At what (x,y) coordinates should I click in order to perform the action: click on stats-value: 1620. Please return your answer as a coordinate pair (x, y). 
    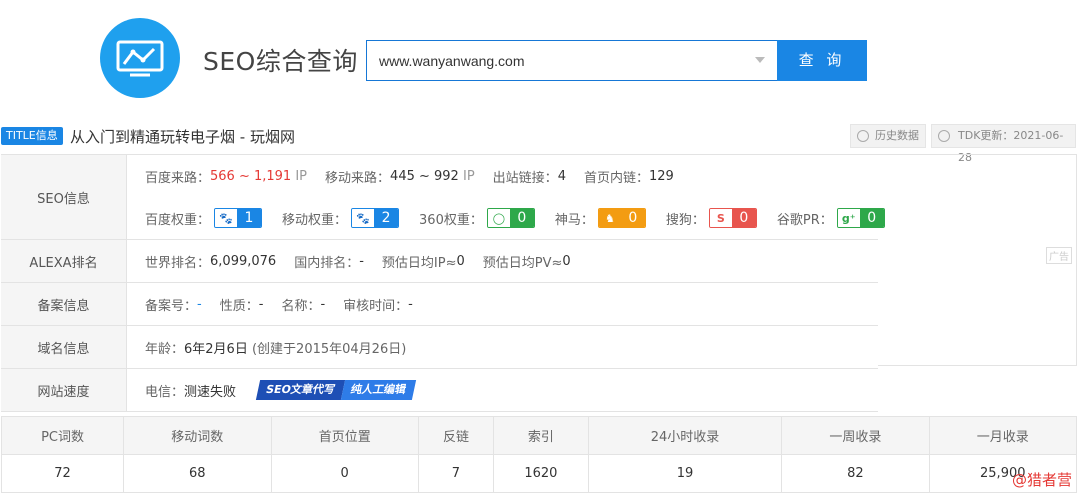
    Looking at the image, I should click on (541, 473).